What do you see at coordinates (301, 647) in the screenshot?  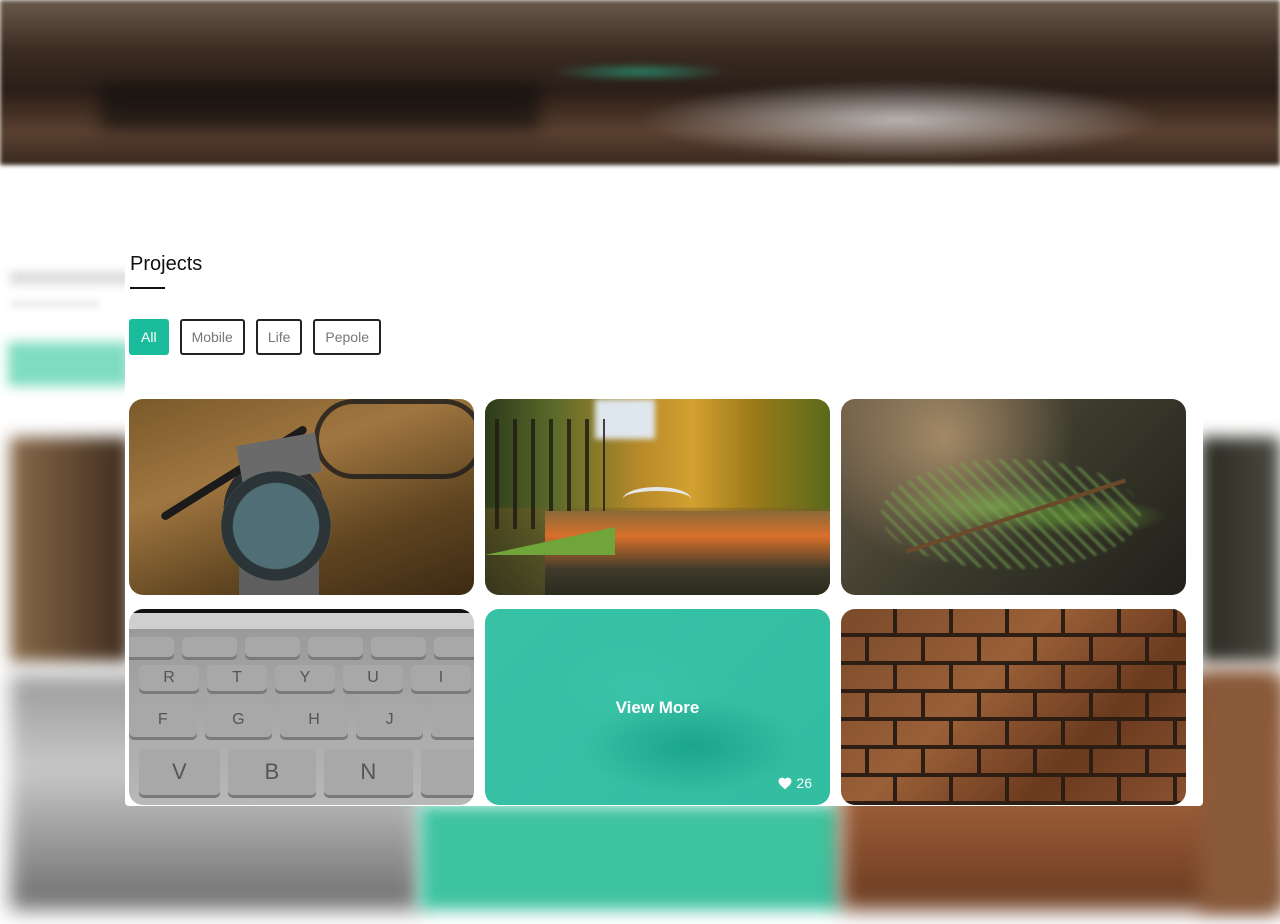 I see `key-row-top` at bounding box center [301, 647].